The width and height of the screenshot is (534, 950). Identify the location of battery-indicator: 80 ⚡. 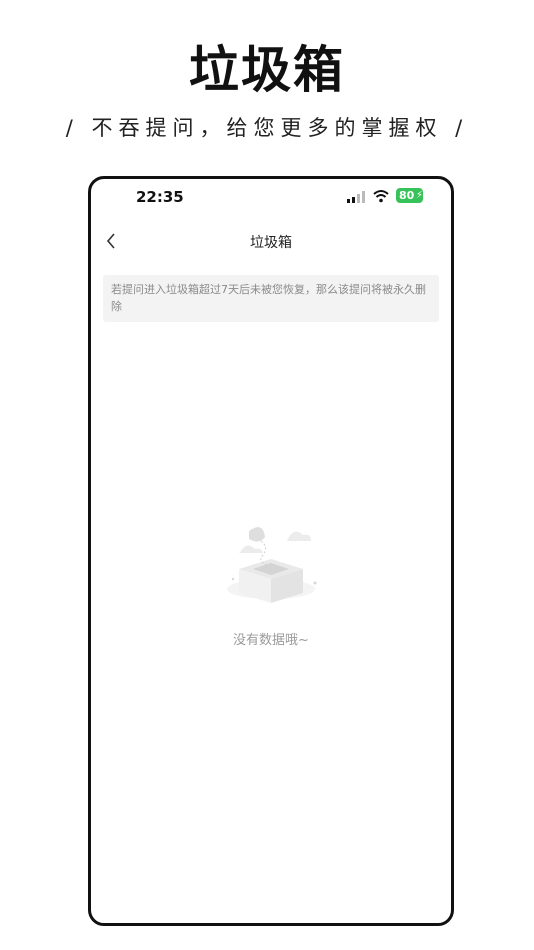
(409, 195).